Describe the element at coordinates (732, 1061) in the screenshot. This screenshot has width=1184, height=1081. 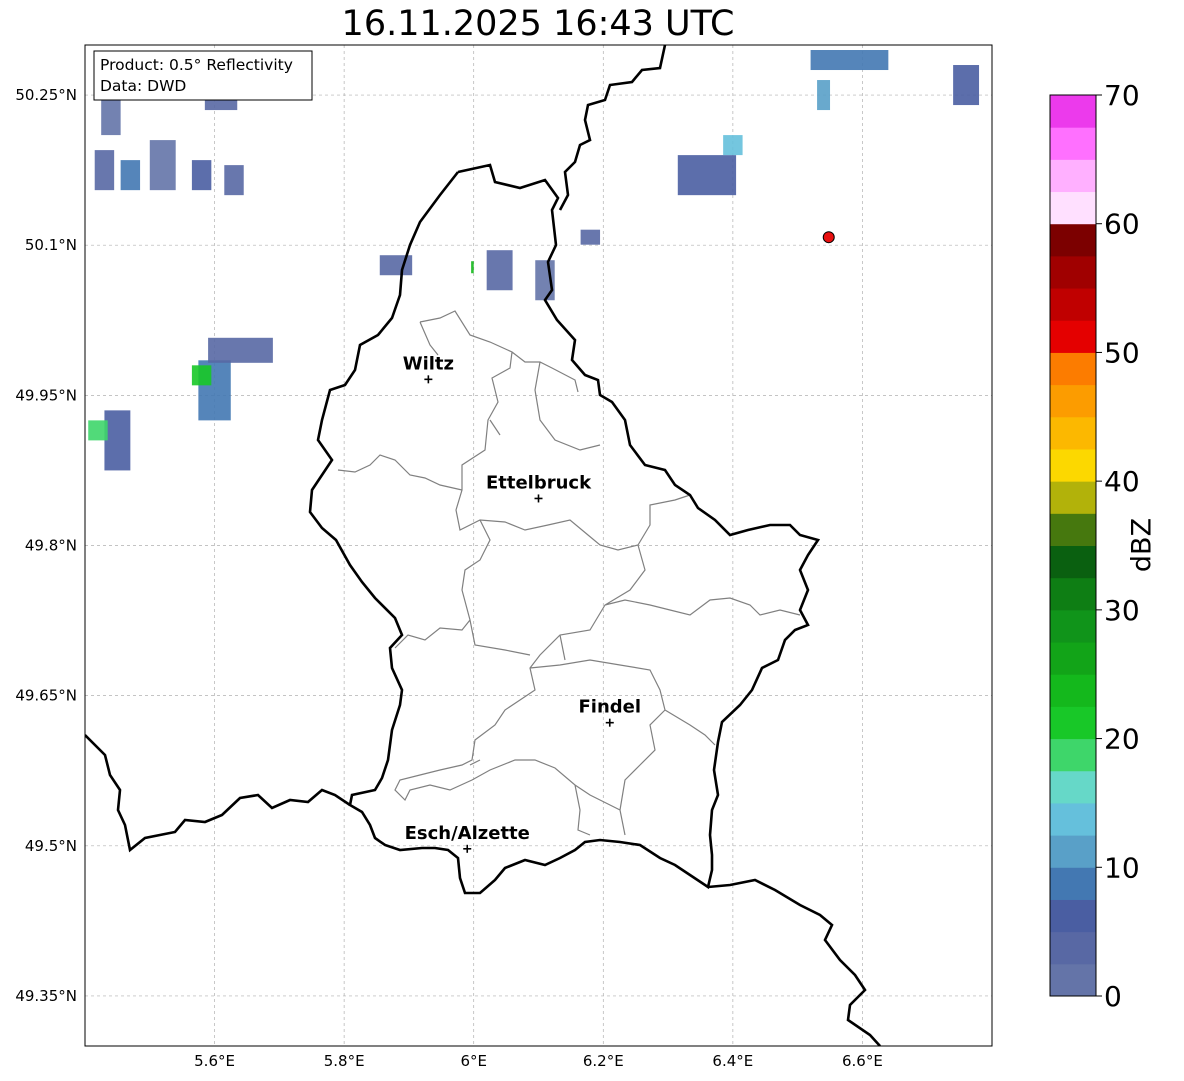
I see `lon-tick-label: 6.4°E` at that location.